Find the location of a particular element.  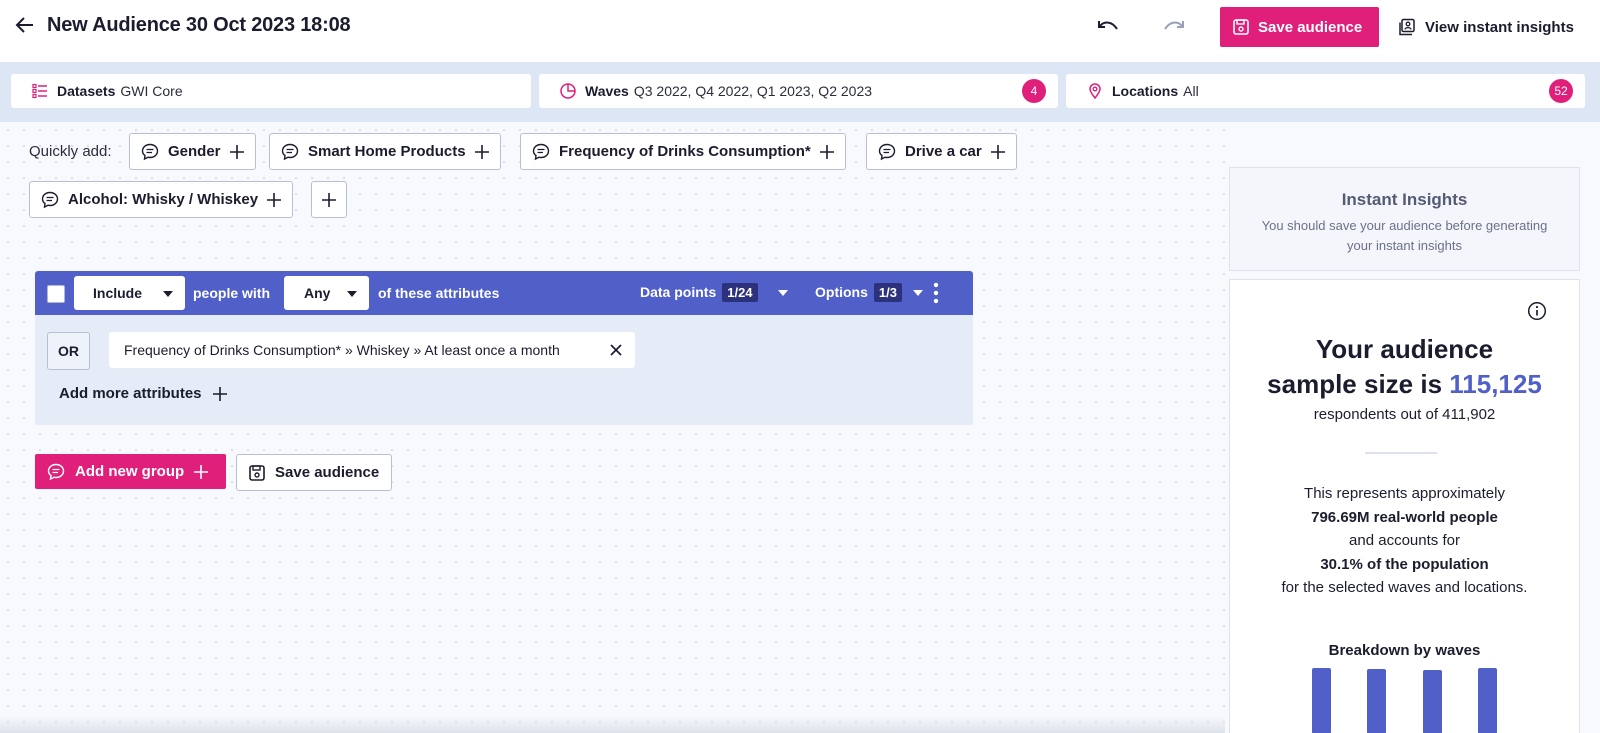

page-title: New Audience 30 Oct 2023 18:08 is located at coordinates (199, 25).